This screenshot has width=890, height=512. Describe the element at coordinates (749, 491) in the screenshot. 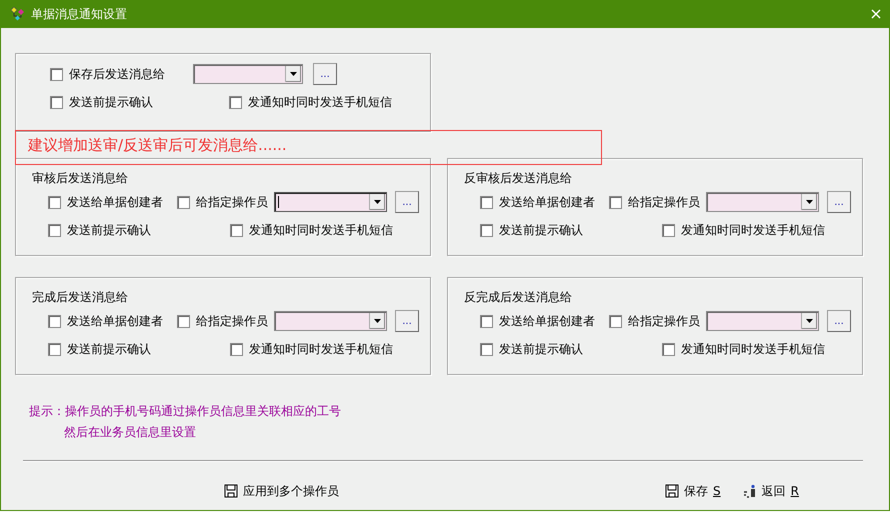

I see `person-exit-icon` at that location.